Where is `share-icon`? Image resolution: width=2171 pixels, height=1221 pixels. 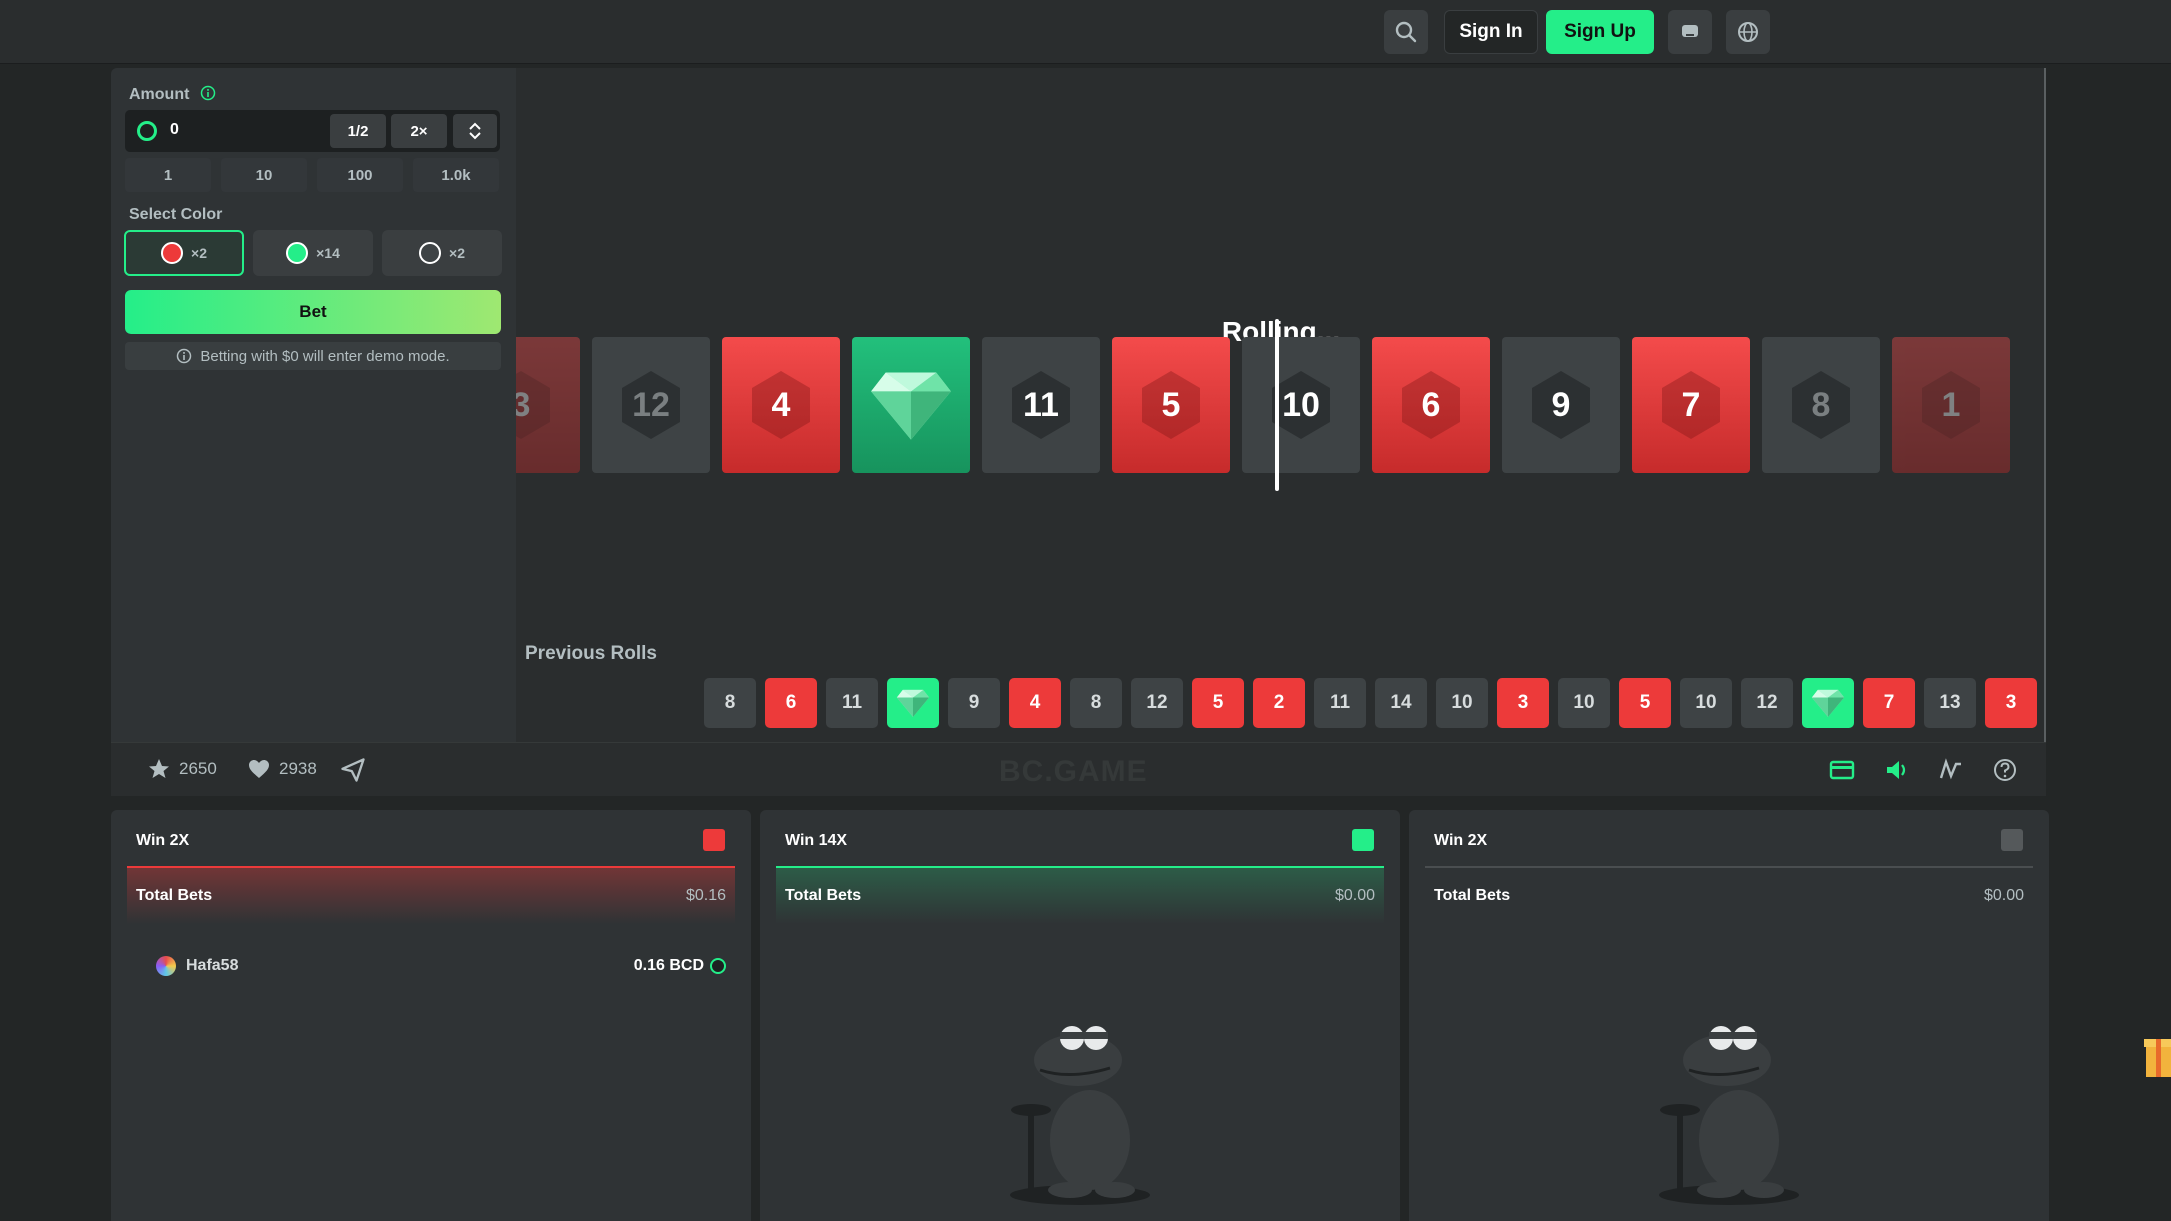 share-icon is located at coordinates (353, 770).